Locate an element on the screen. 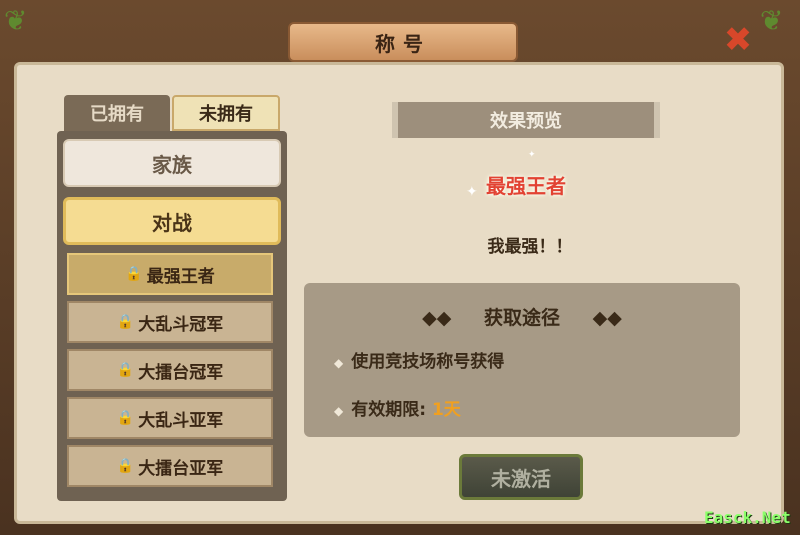 Image resolution: width=800 pixels, height=535 pixels. close-button: ✖ is located at coordinates (738, 40).